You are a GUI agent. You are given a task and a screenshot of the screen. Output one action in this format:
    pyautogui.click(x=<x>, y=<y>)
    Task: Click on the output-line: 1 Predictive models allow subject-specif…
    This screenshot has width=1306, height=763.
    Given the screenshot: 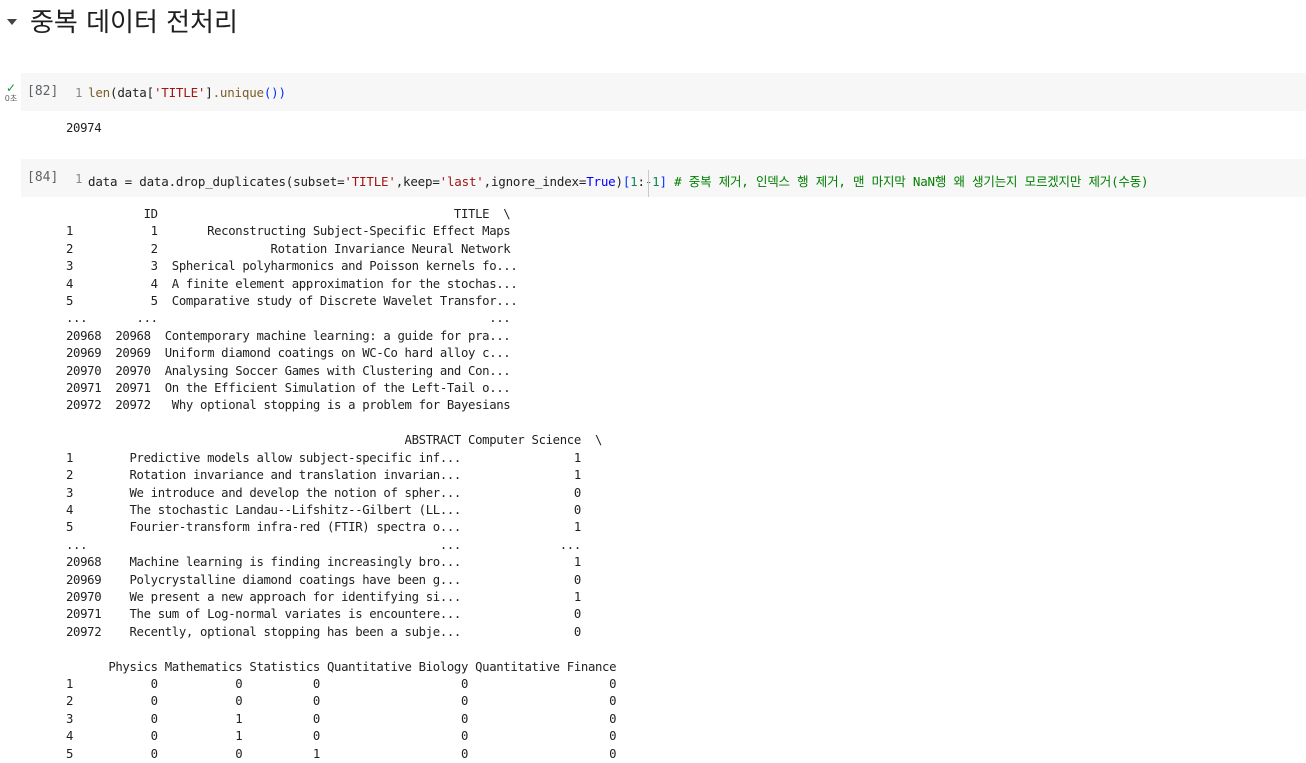 What is the action you would take?
    pyautogui.click(x=323, y=457)
    